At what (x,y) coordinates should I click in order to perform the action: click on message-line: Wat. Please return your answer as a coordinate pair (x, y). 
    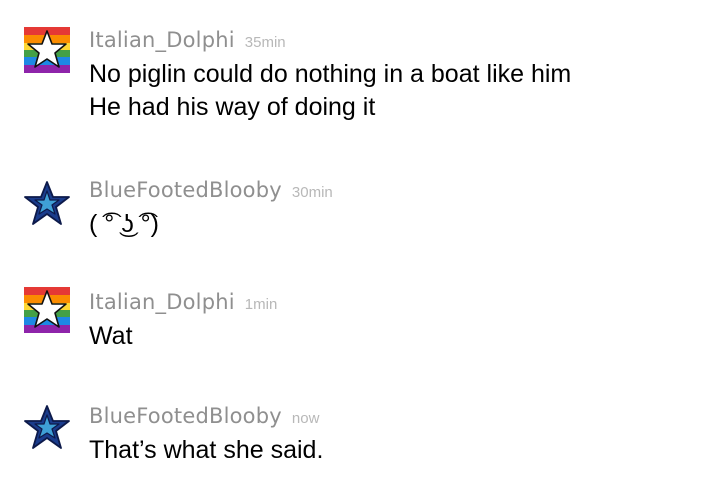
    Looking at the image, I should click on (111, 336).